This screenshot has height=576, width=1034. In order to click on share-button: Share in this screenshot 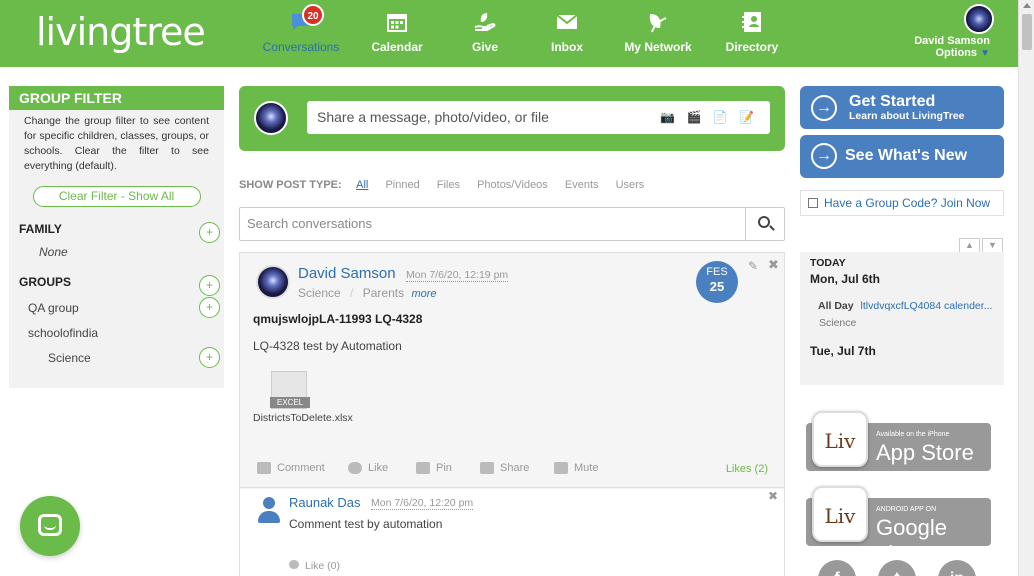, I will do `click(505, 468)`.